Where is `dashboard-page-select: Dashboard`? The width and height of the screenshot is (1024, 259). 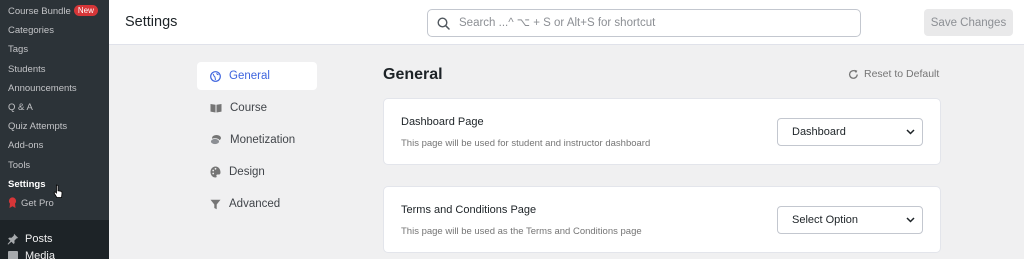 dashboard-page-select: Dashboard is located at coordinates (850, 132).